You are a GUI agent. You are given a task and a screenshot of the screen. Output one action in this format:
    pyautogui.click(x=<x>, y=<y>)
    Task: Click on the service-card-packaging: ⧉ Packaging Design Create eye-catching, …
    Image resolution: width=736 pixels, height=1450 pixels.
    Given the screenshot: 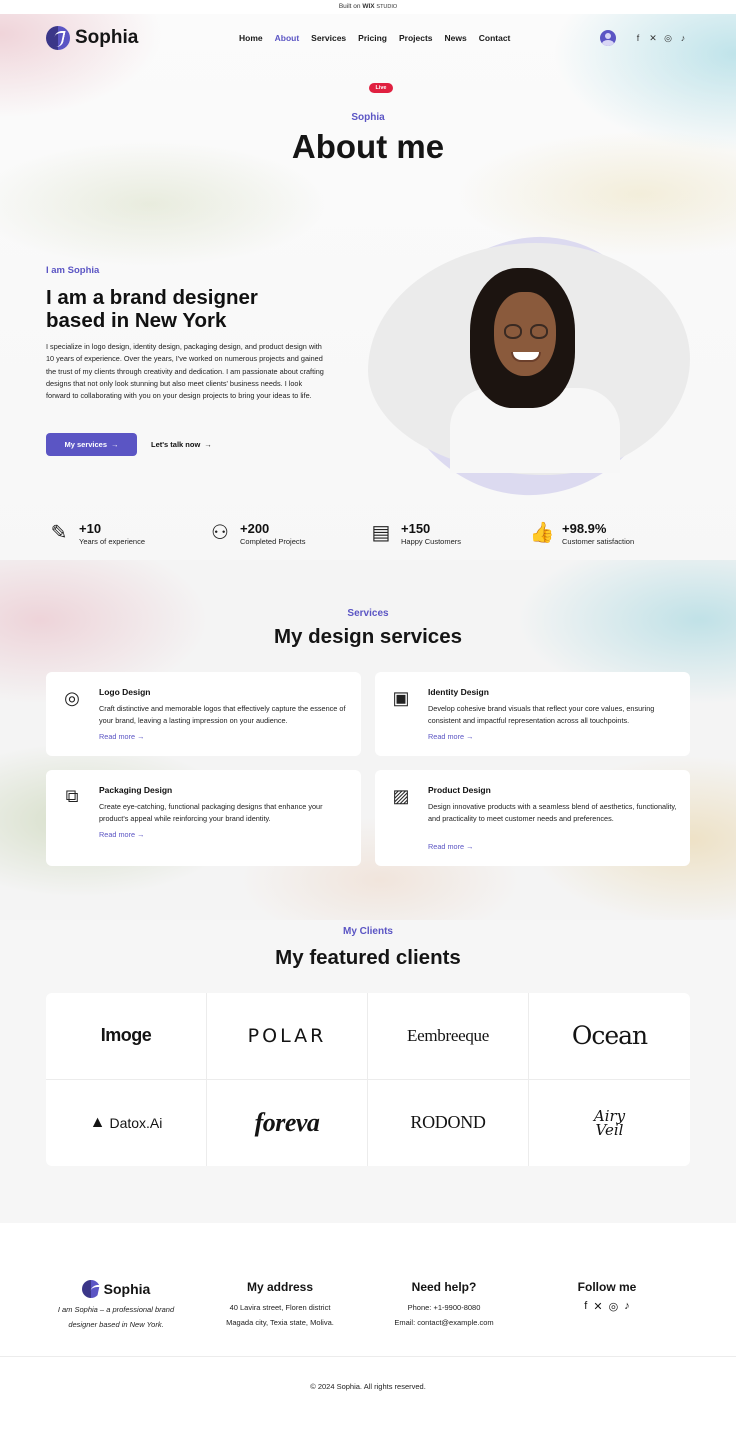 What is the action you would take?
    pyautogui.click(x=203, y=818)
    